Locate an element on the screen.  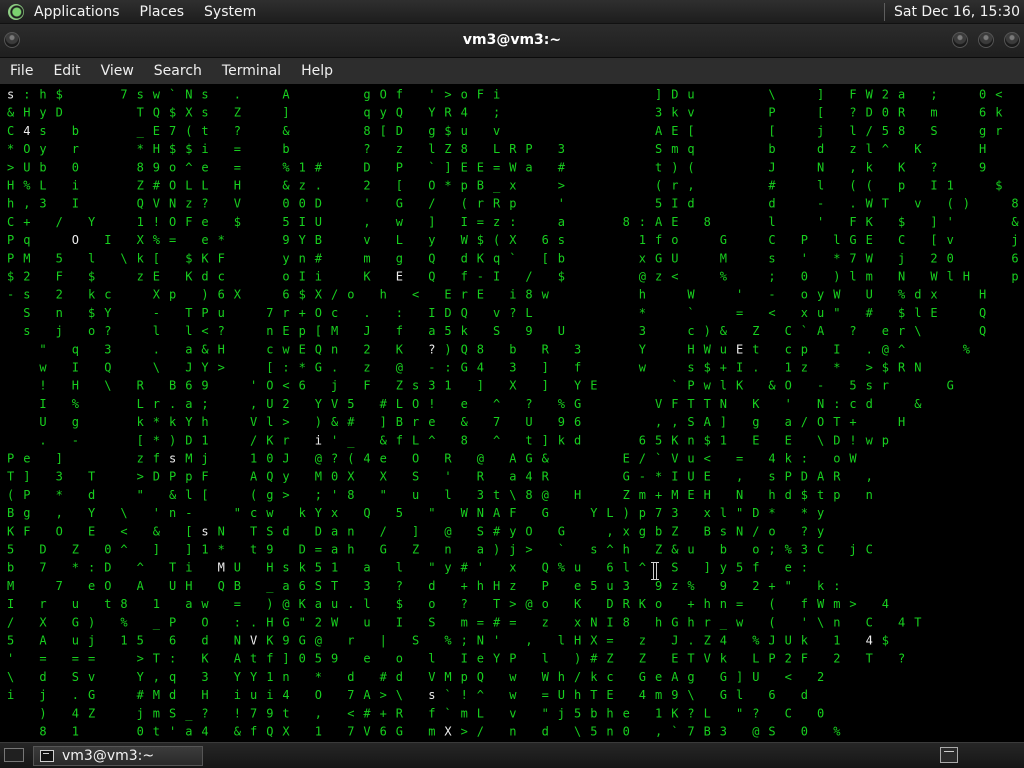
menu-view: View is located at coordinates (117, 71).